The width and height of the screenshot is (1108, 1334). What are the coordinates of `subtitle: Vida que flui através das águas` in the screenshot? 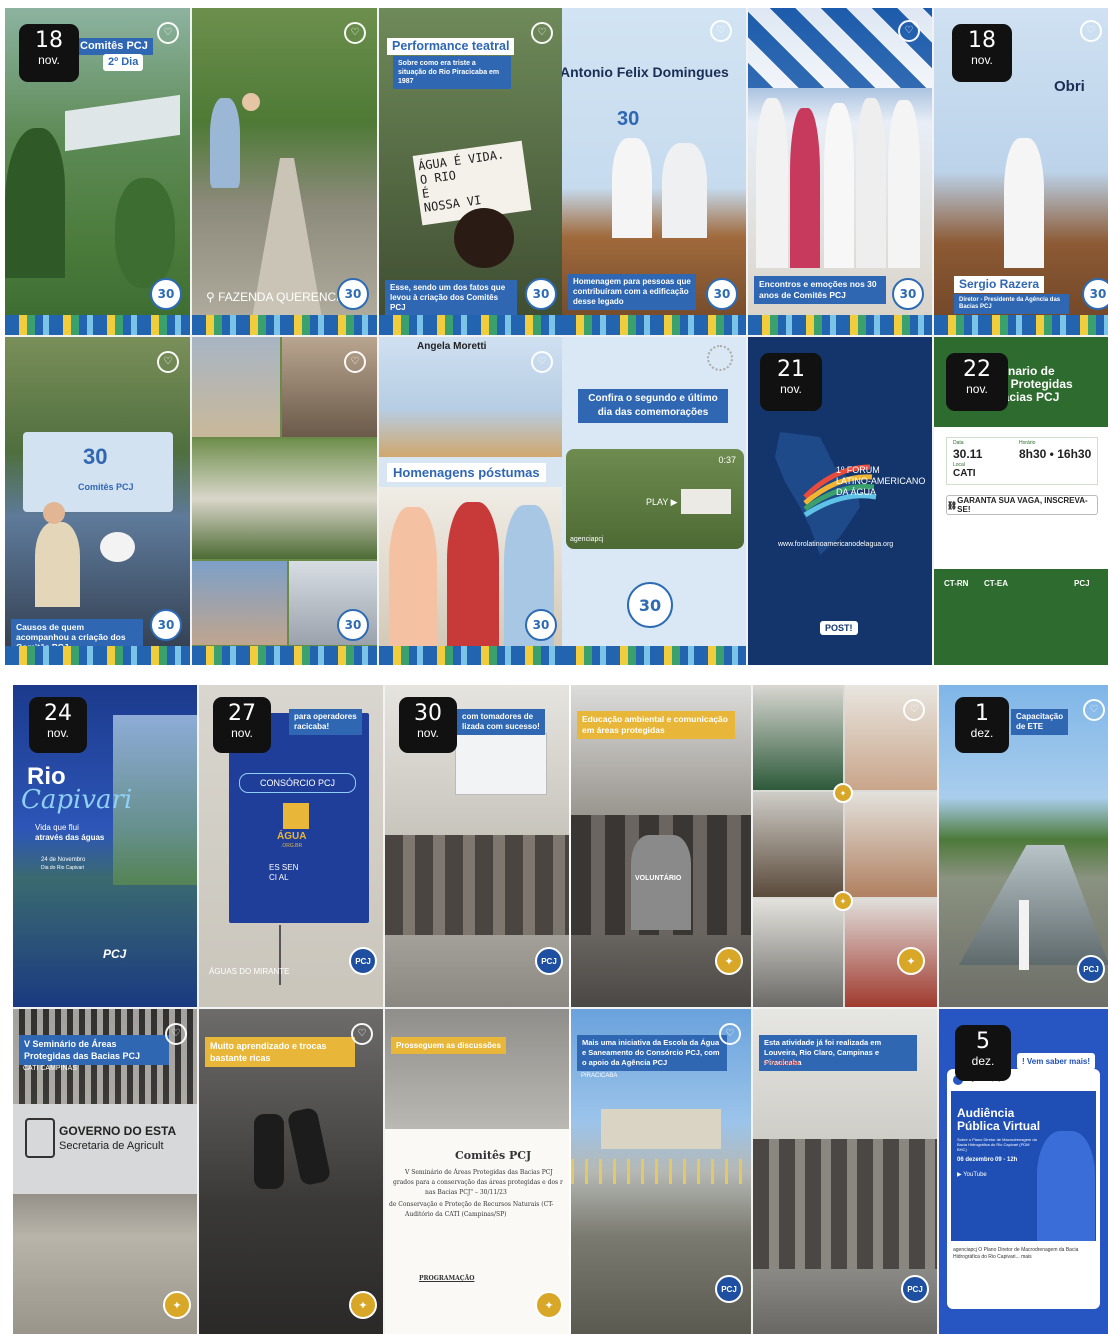 It's located at (70, 832).